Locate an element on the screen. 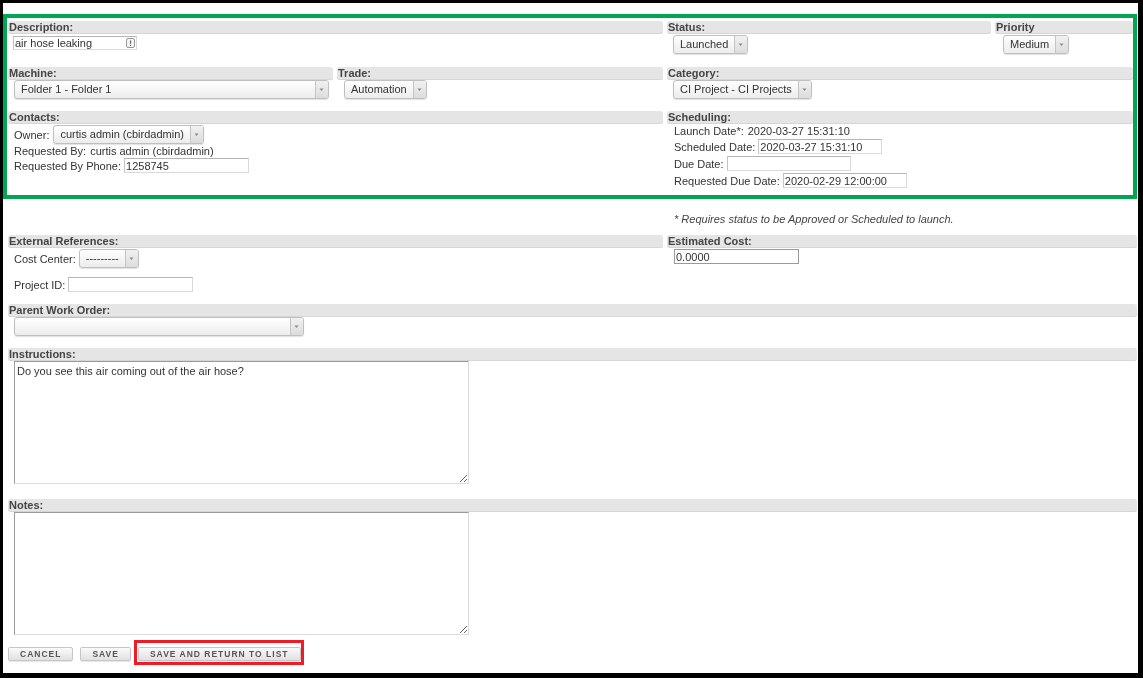 The image size is (1143, 678). field-value: 2020-03-27 15:31:10 is located at coordinates (798, 131).